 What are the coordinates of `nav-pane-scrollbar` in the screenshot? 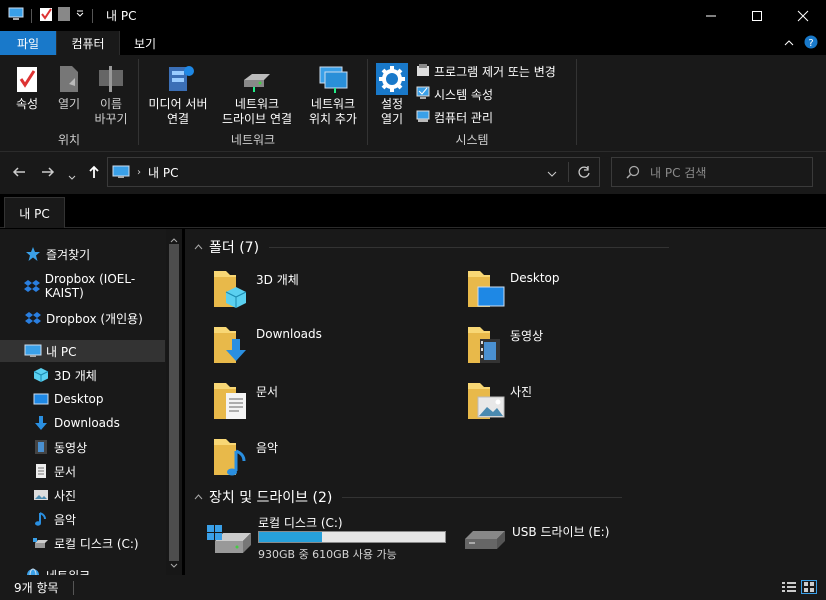 It's located at (174, 402).